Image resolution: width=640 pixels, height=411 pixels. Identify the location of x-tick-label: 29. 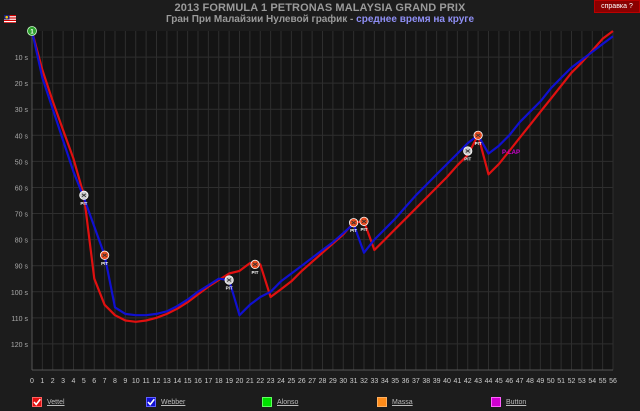
(333, 381).